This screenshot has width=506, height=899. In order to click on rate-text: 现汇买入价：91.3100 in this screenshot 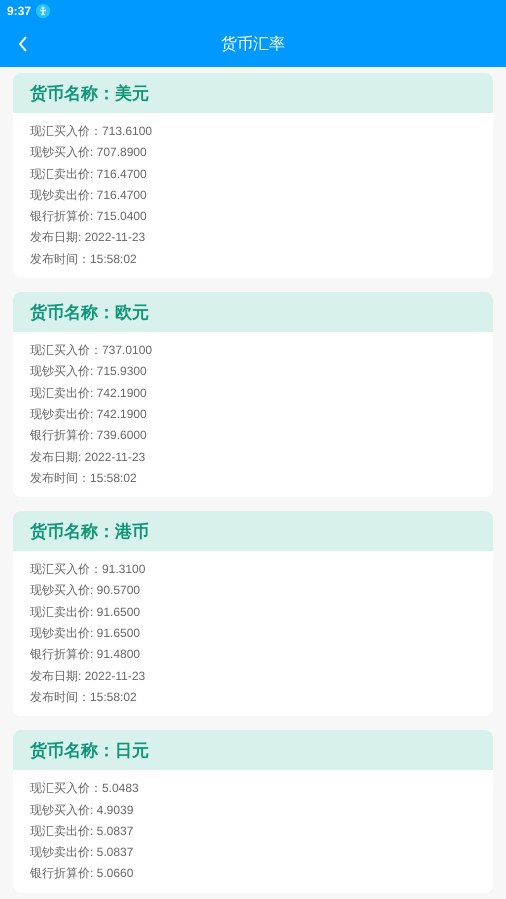, I will do `click(88, 569)`.